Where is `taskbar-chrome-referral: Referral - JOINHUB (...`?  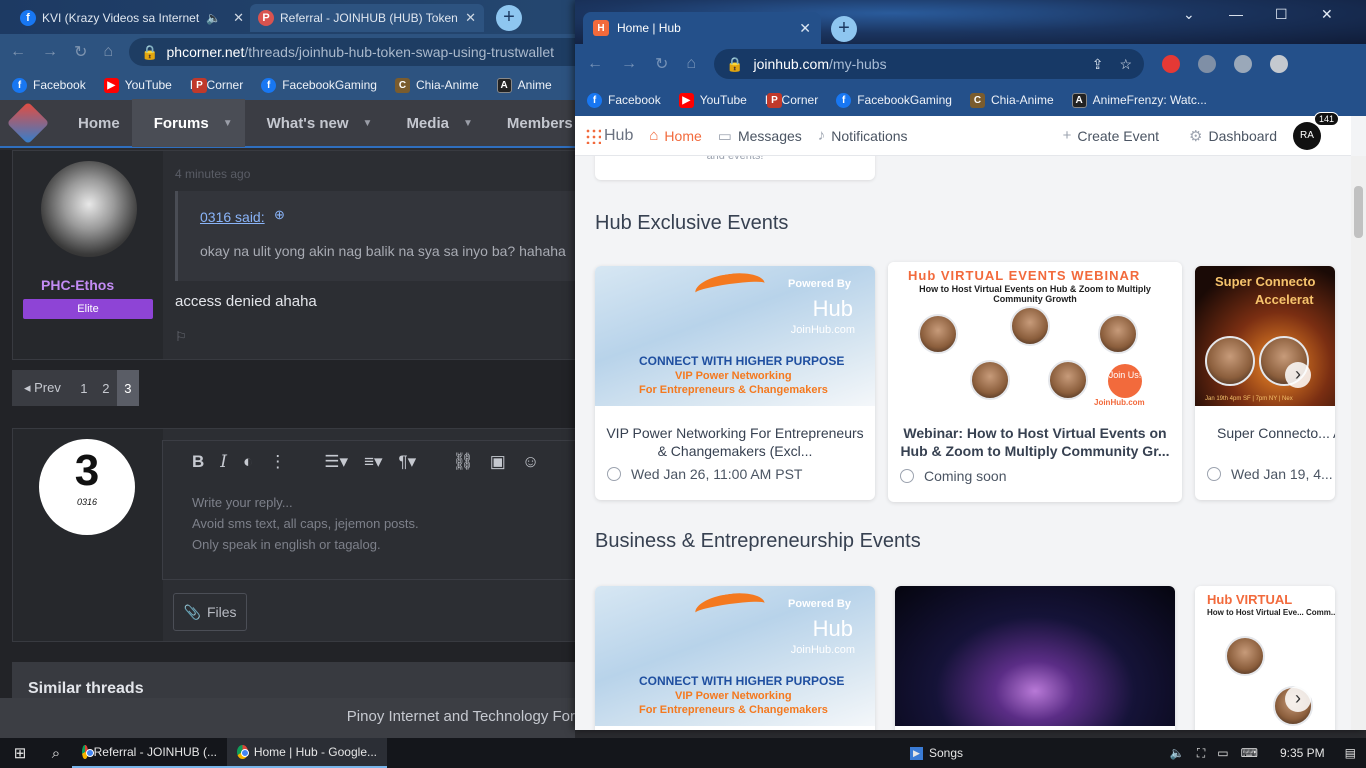
taskbar-chrome-referral: Referral - JOINHUB (... is located at coordinates (149, 753).